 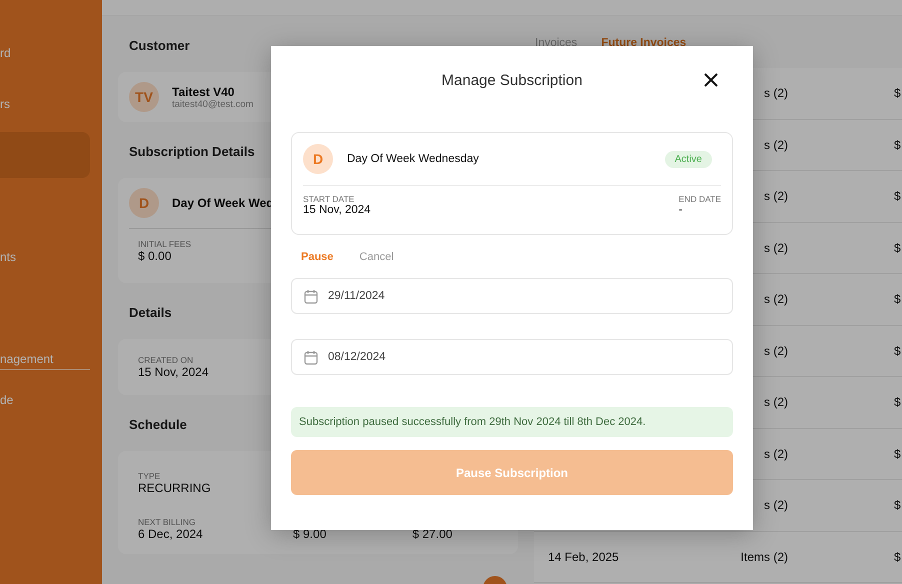 I want to click on modal-title: Manage Subscription, so click(x=512, y=80).